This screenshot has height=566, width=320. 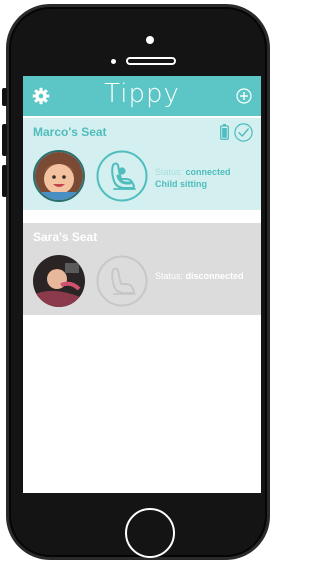 What do you see at coordinates (4, 181) in the screenshot?
I see `volume-down-button` at bounding box center [4, 181].